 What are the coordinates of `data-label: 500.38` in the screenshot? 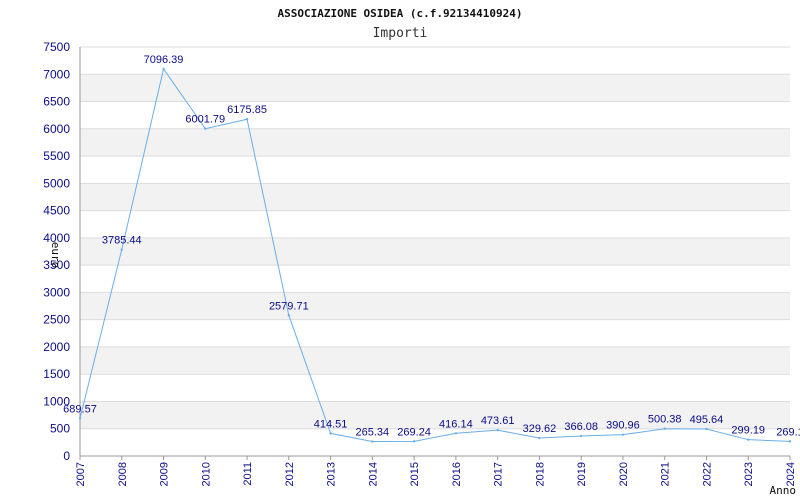 It's located at (665, 420).